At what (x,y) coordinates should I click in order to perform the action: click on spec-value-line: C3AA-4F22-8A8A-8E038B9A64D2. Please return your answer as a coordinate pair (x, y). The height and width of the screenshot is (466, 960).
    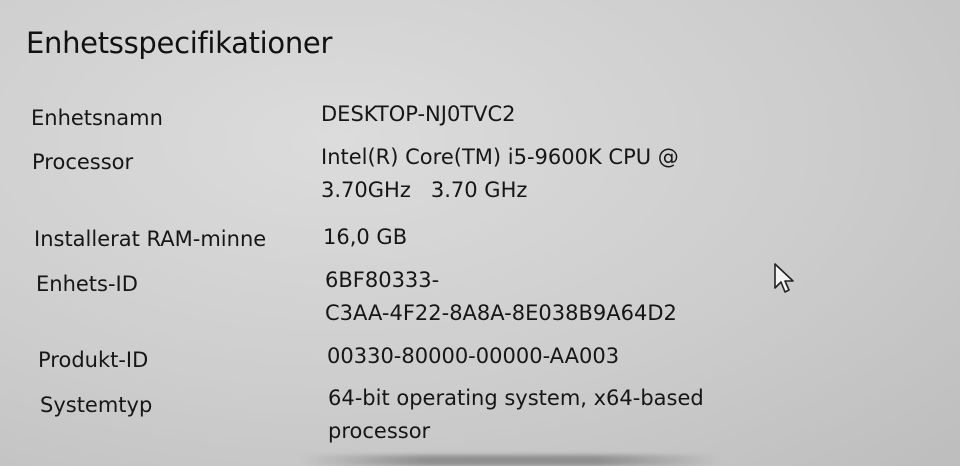
    Looking at the image, I should click on (501, 313).